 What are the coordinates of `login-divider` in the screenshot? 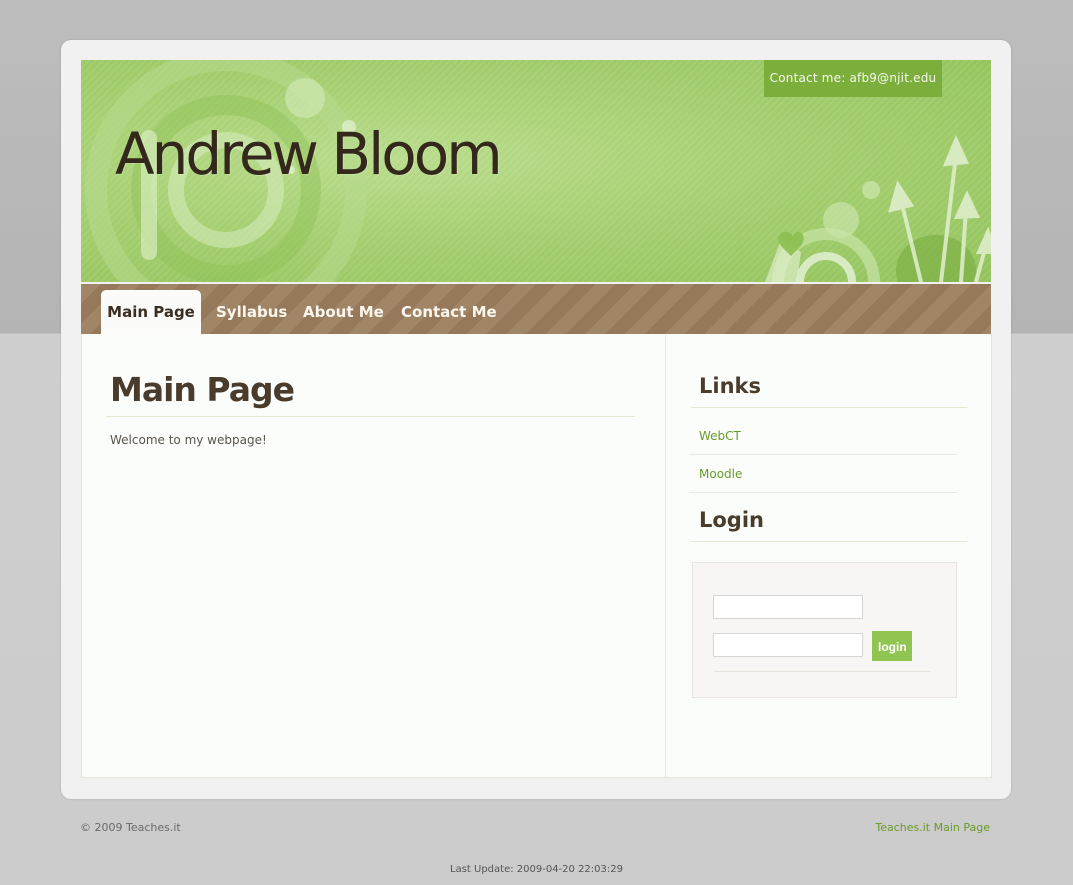 It's located at (822, 671).